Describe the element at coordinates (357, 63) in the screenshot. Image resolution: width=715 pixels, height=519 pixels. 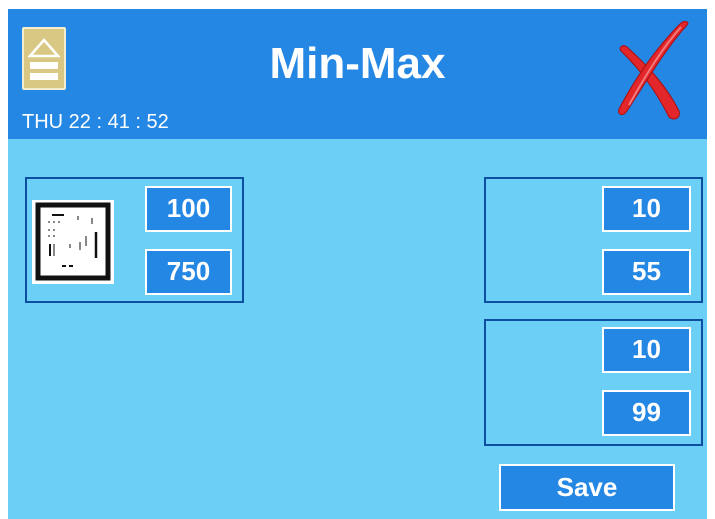
I see `page-title: Min-Max` at that location.